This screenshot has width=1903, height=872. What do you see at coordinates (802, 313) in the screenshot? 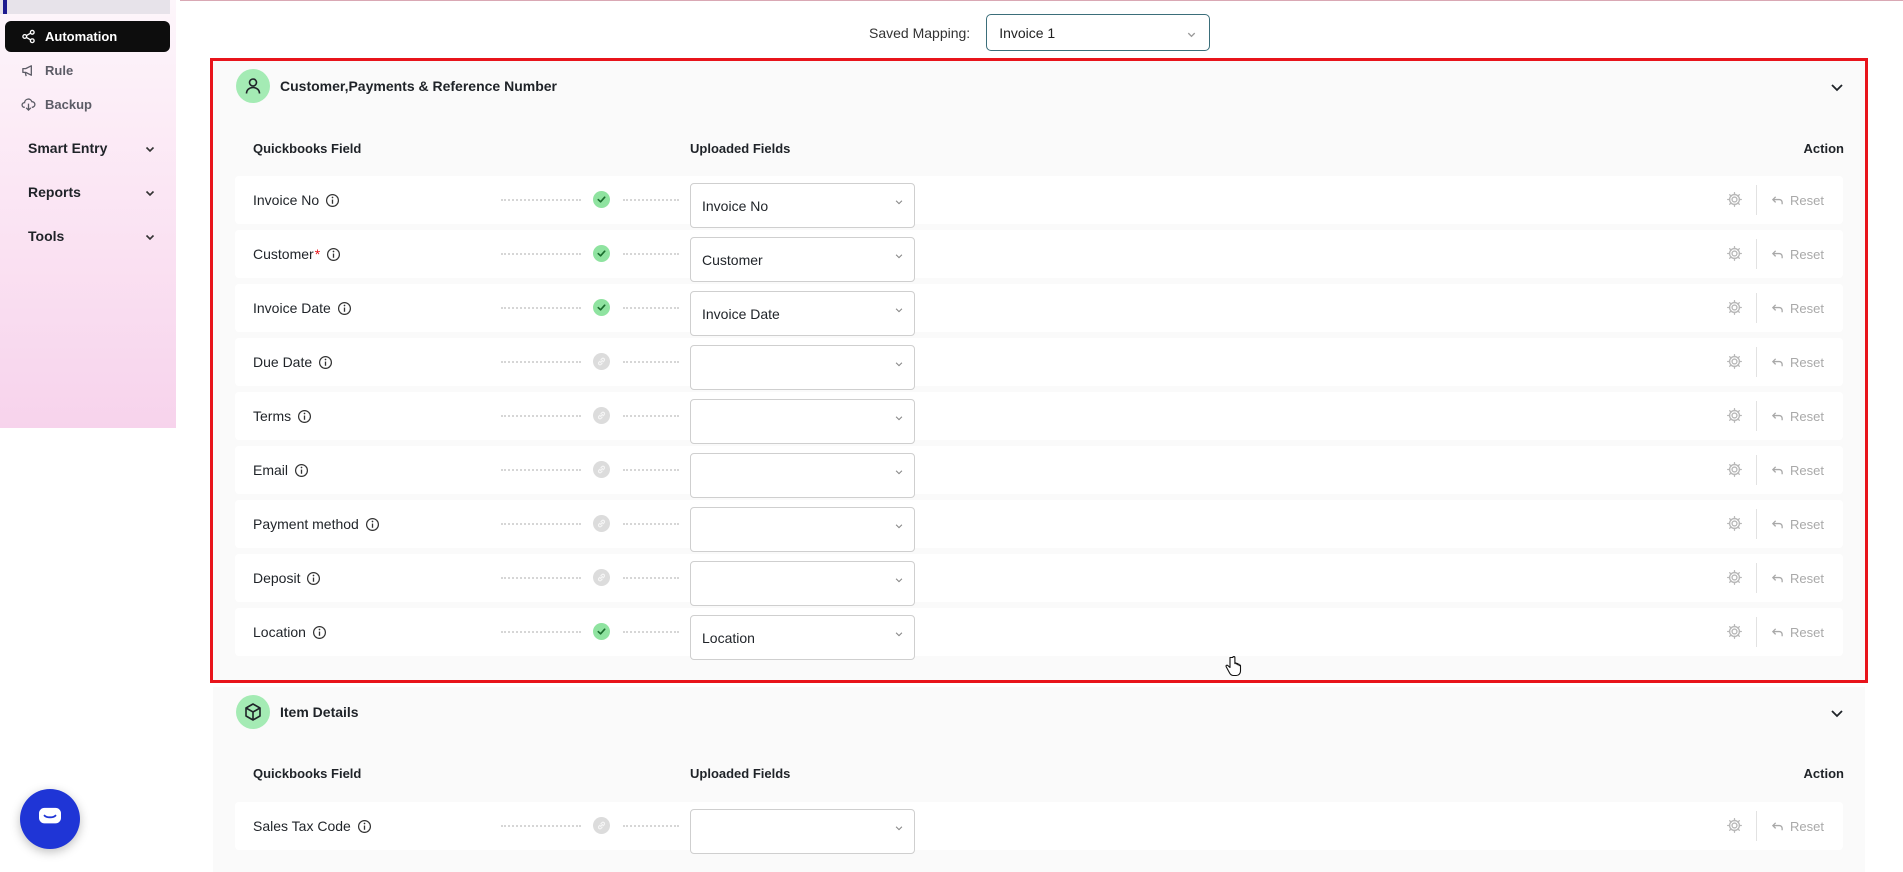
I see `uploaded-field-select: Invoice Date` at bounding box center [802, 313].